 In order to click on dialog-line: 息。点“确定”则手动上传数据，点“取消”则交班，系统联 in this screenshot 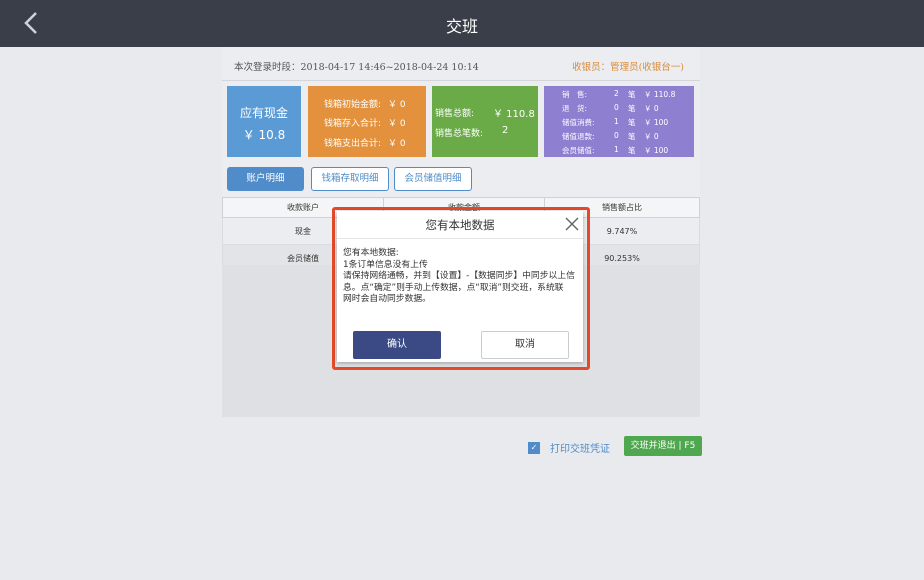, I will do `click(453, 287)`.